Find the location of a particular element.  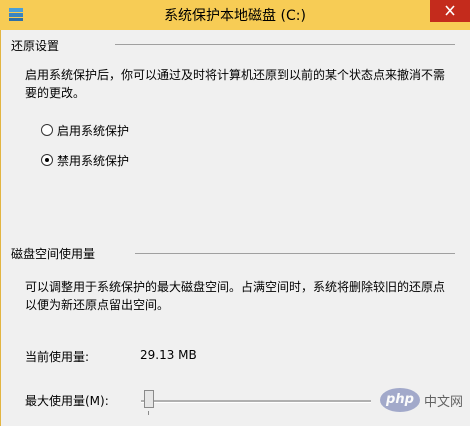

restore-description: 启用系统保护后，你可以通过及时将计算机还原到以前的某个状态点来撤消不需要的更改。 is located at coordinates (235, 84).